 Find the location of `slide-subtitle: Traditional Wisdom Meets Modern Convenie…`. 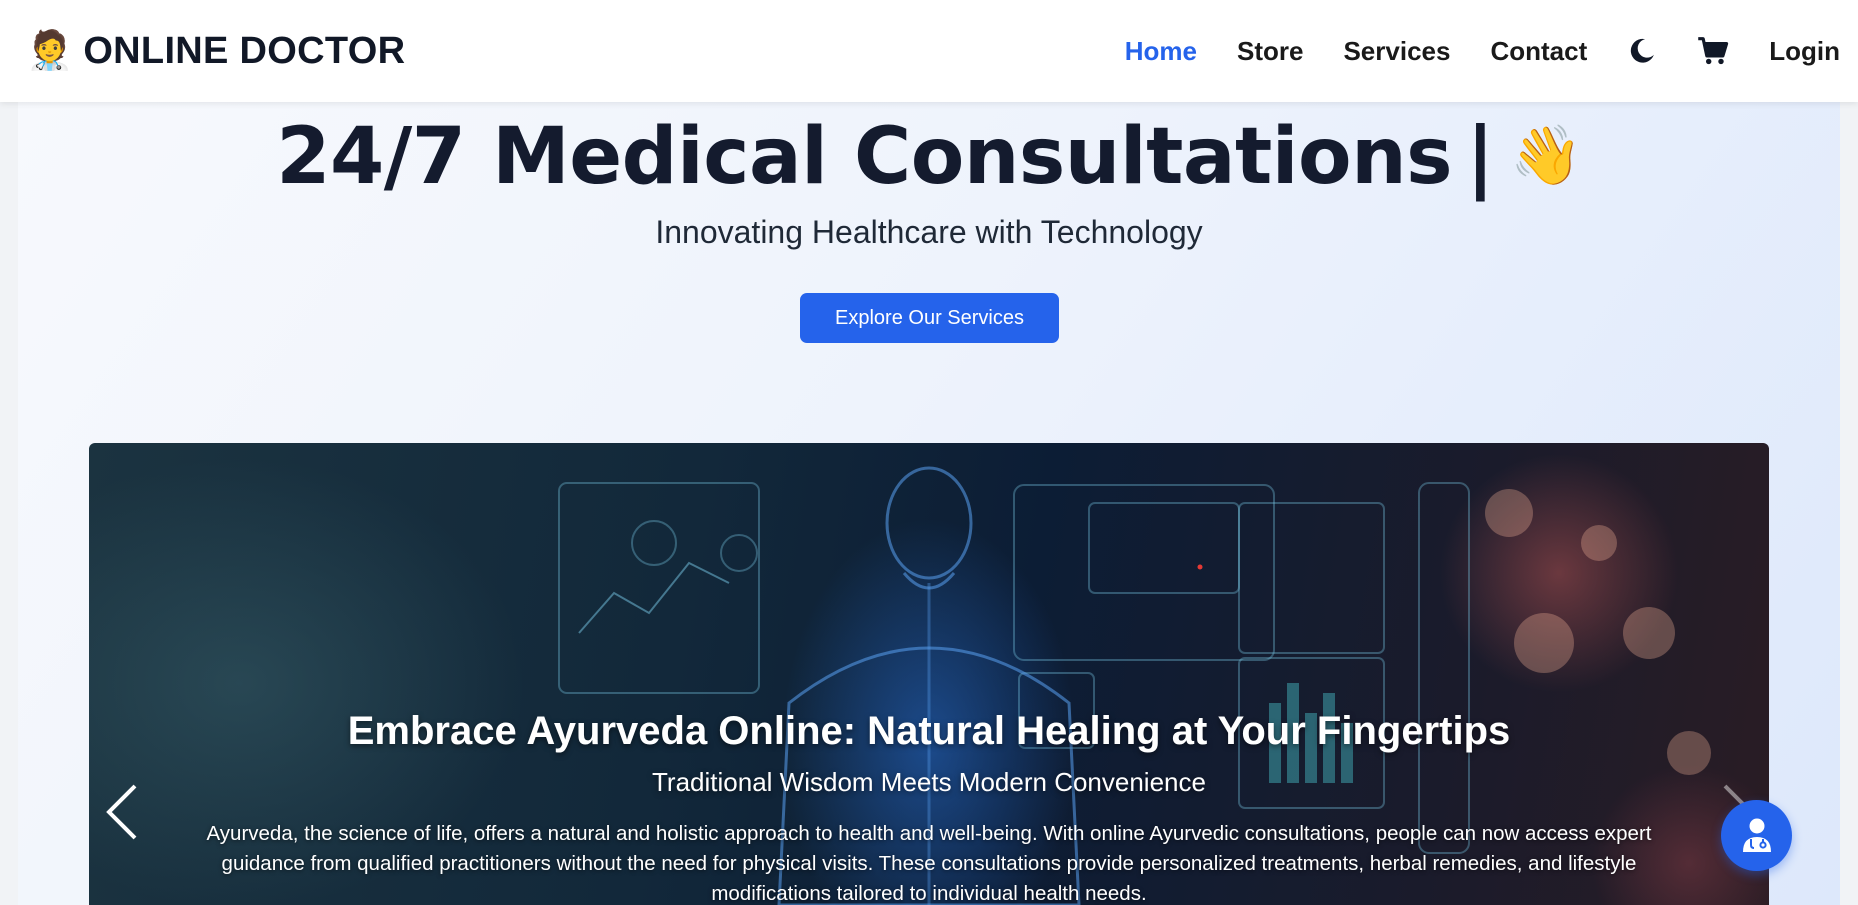

slide-subtitle: Traditional Wisdom Meets Modern Convenie… is located at coordinates (929, 782).